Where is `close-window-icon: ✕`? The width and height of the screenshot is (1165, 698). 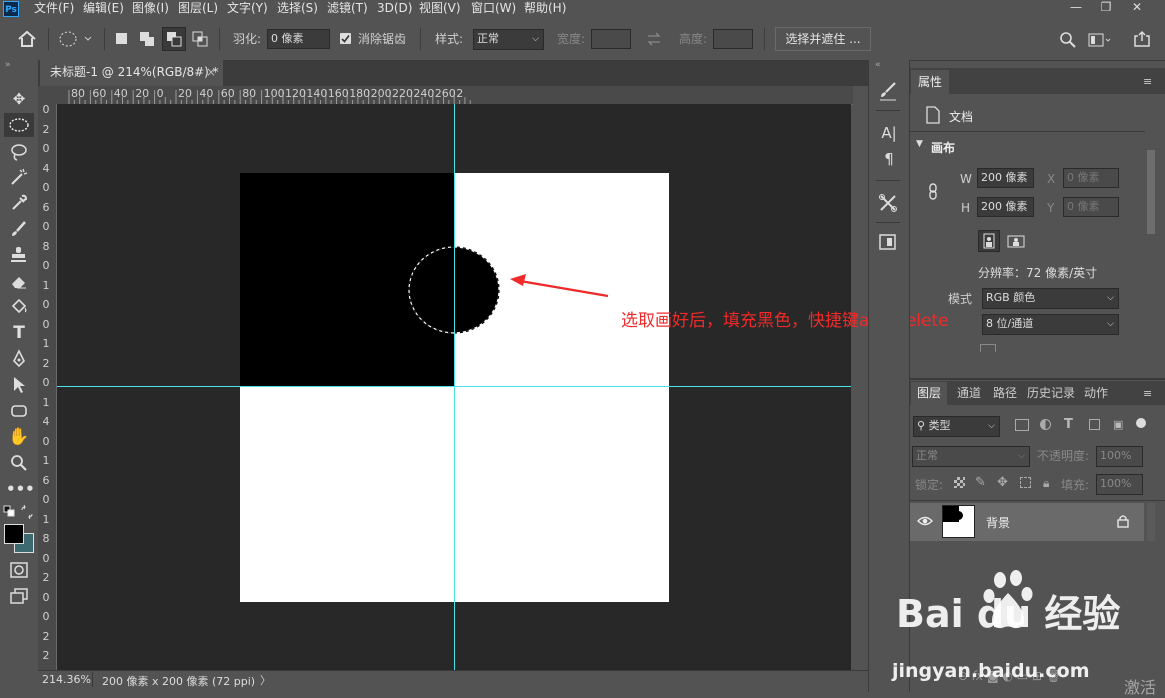
close-window-icon: ✕ is located at coordinates (1137, 8).